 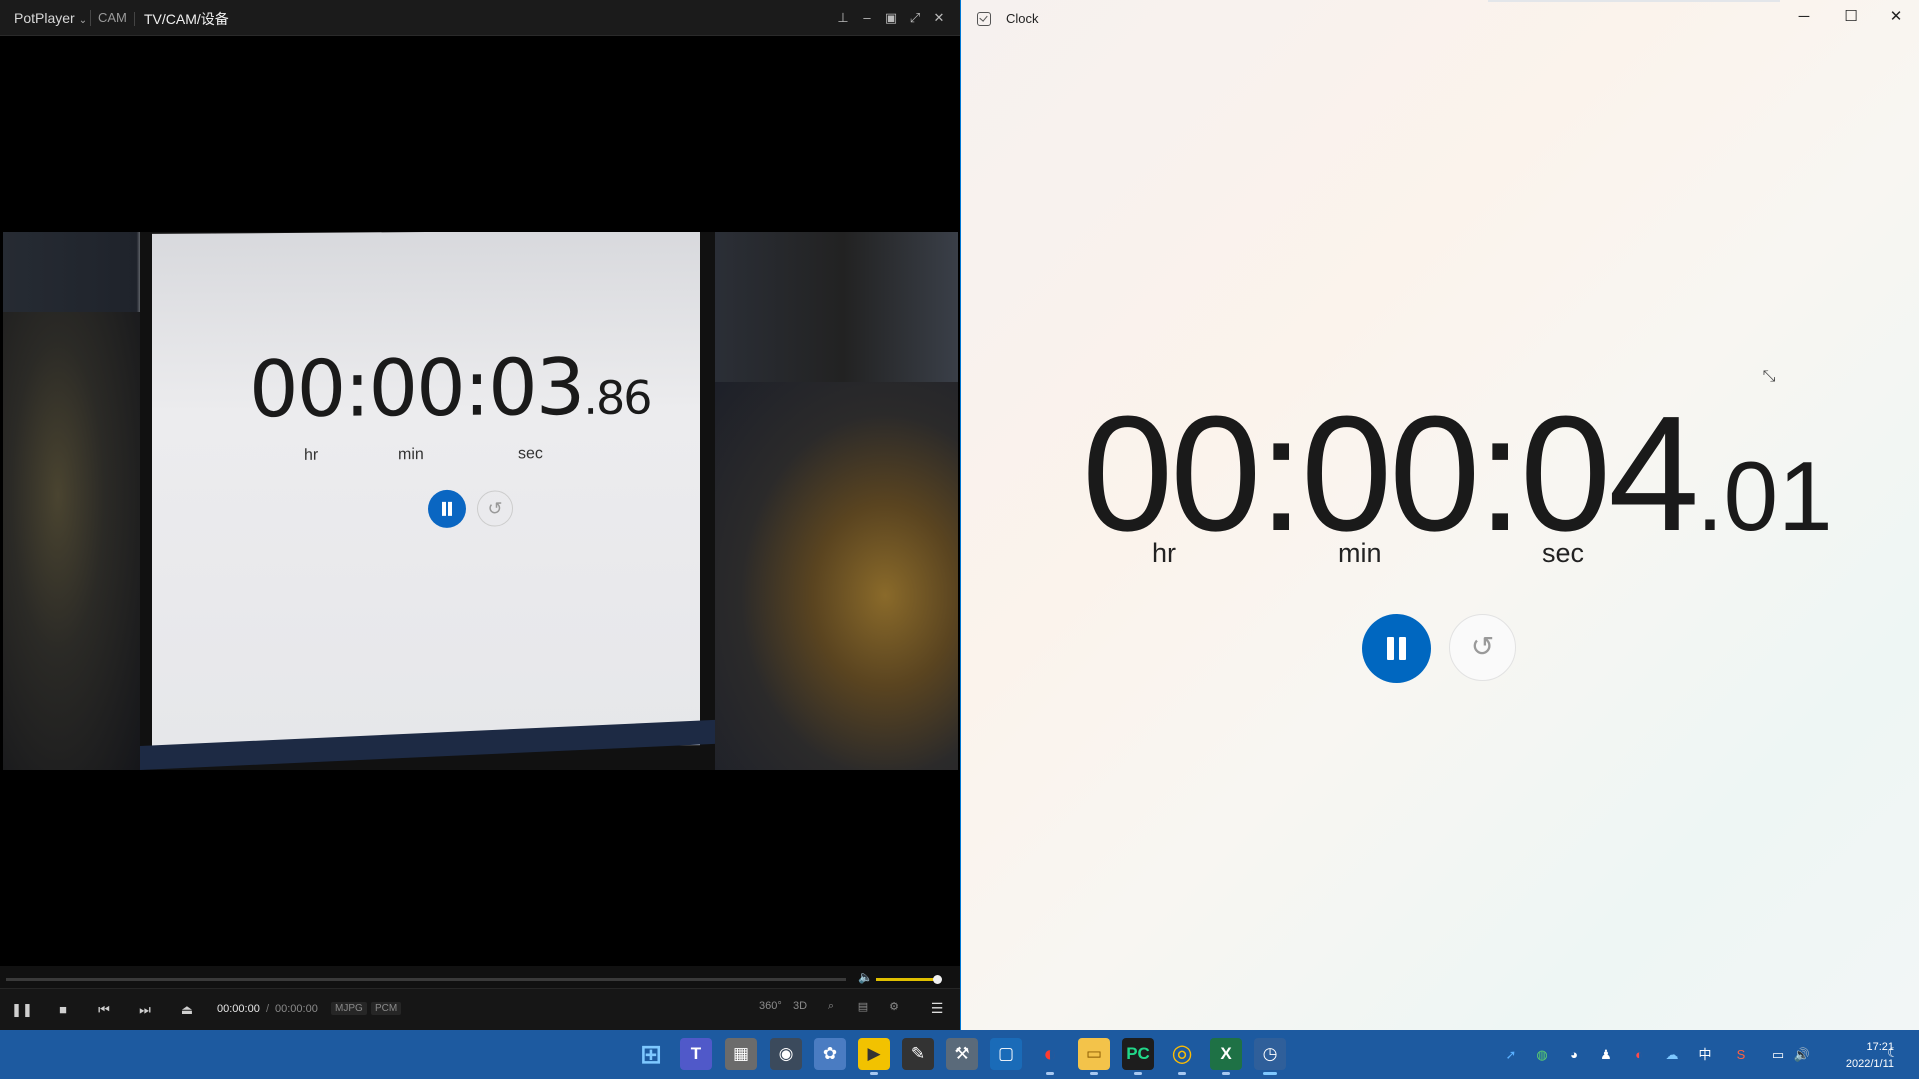 What do you see at coordinates (1893, 1053) in the screenshot?
I see `notification-moon-icon: ☾` at bounding box center [1893, 1053].